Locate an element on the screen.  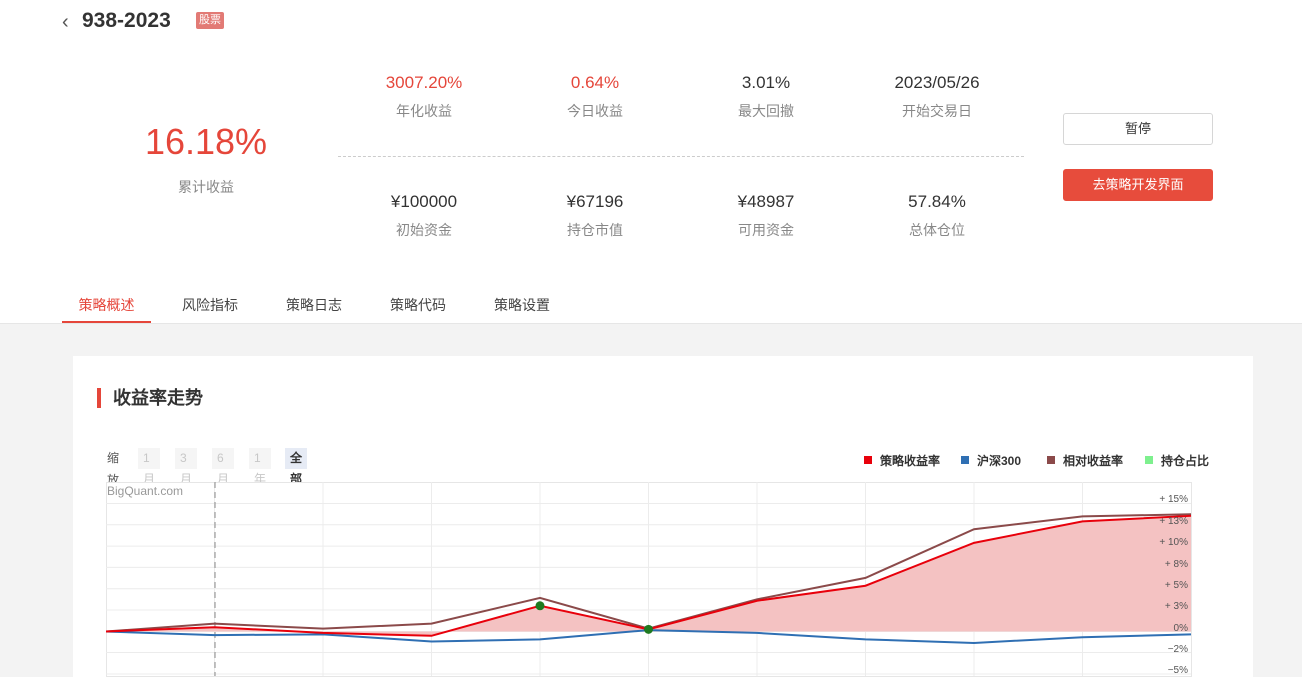
y-tick-label: + 5% is located at coordinates (1176, 585).